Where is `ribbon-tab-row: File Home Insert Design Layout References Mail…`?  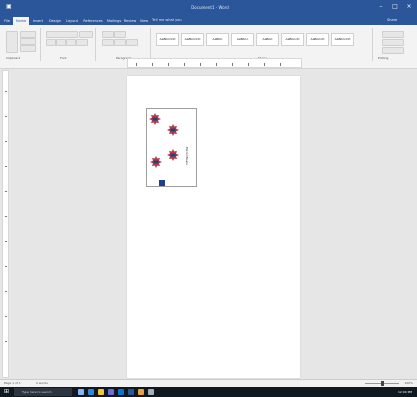 ribbon-tab-row: File Home Insert Design Layout References Mail… is located at coordinates (208, 20).